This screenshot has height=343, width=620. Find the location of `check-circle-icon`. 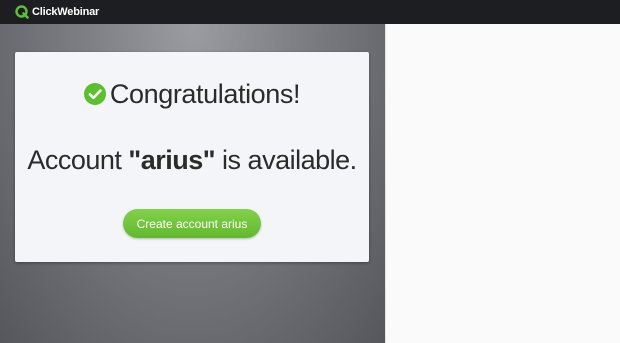

check-circle-icon is located at coordinates (94, 94).